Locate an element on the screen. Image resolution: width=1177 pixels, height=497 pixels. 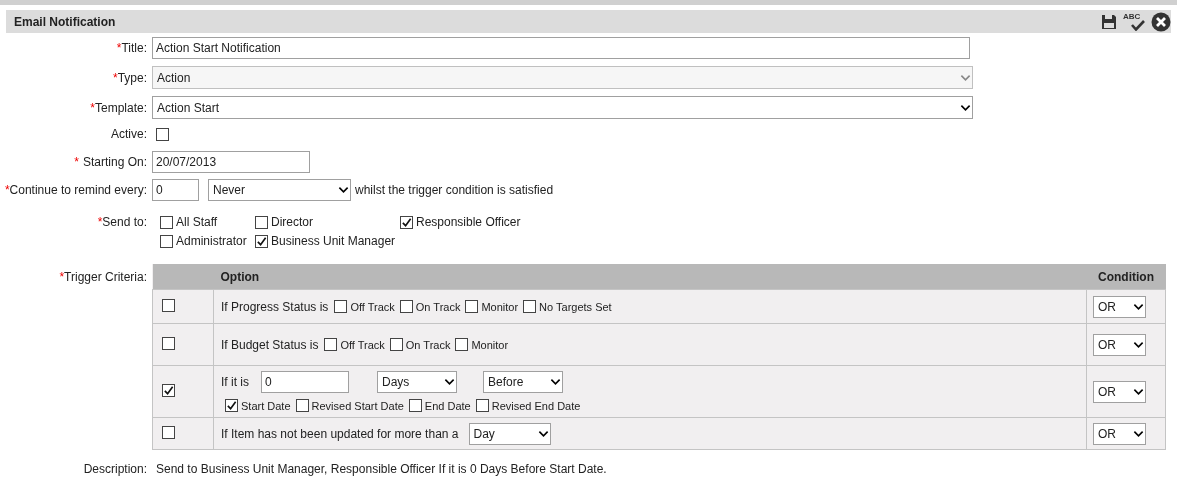
checkbox-label: Administrator is located at coordinates (211, 241).